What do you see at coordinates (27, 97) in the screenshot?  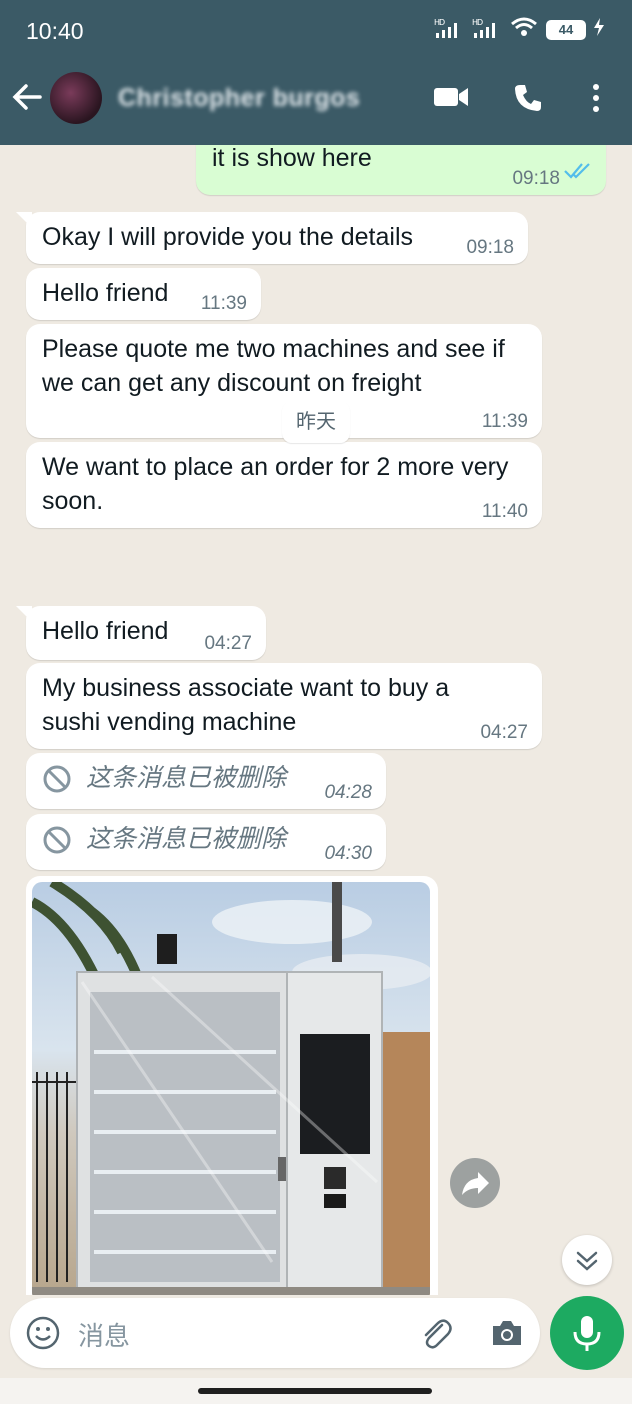 I see `back-arrow-icon` at bounding box center [27, 97].